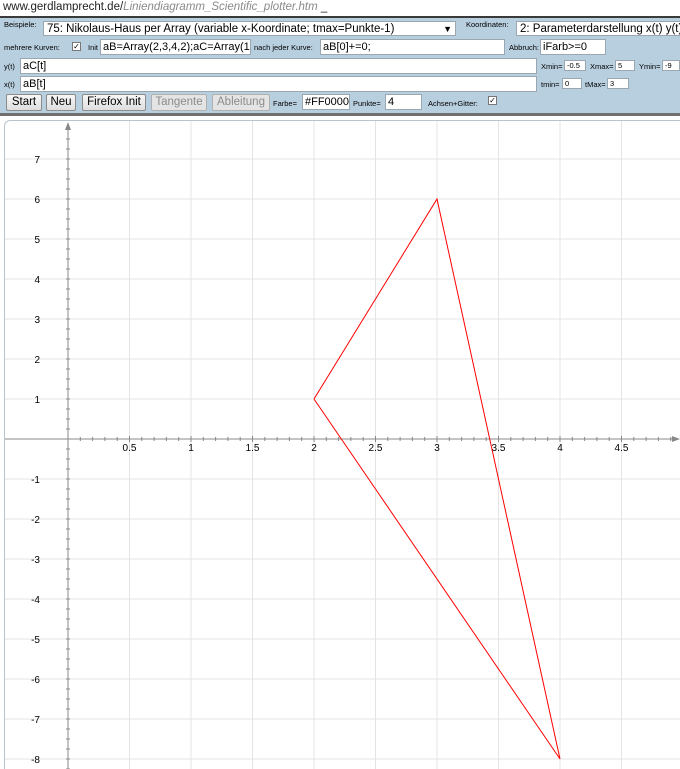 Image resolution: width=680 pixels, height=769 pixels. What do you see at coordinates (76, 46) in the screenshot?
I see `mehrere-kurven-checkbox: ✓` at bounding box center [76, 46].